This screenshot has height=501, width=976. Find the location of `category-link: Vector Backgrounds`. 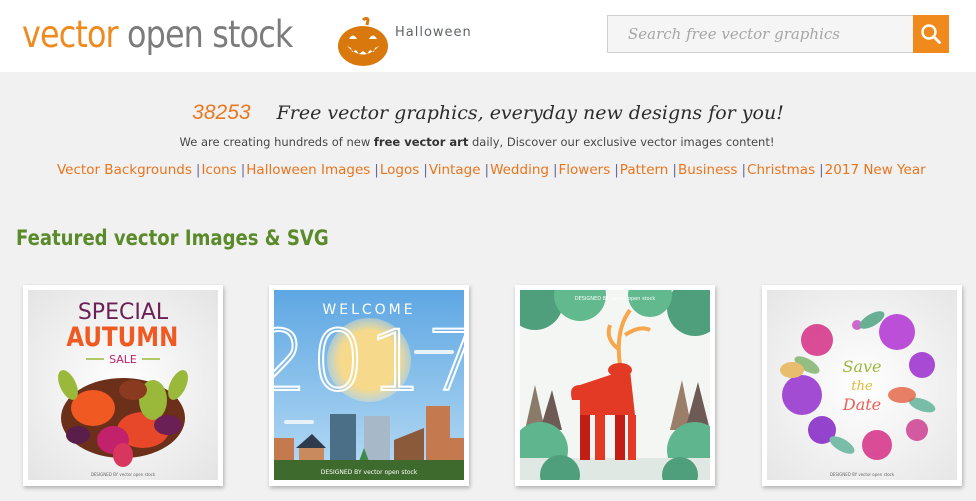

category-link: Vector Backgrounds is located at coordinates (124, 170).